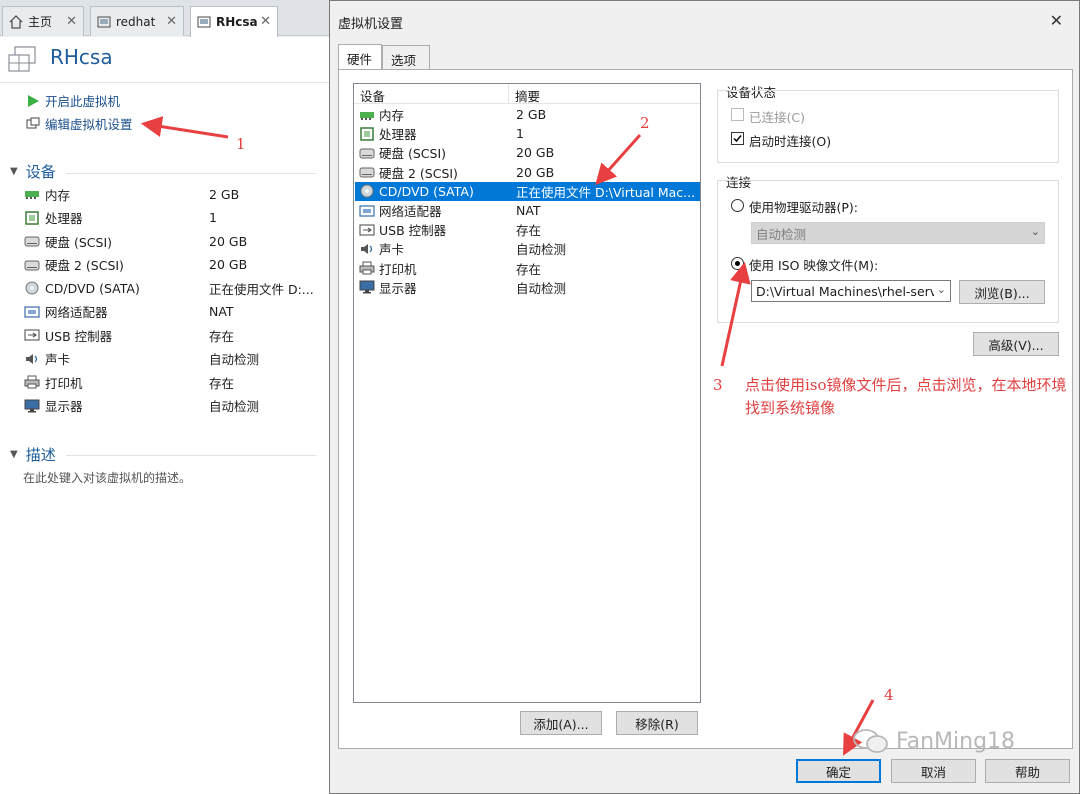 This screenshot has height=794, width=1080. What do you see at coordinates (541, 250) in the screenshot?
I see `device-summary: 自动检测` at bounding box center [541, 250].